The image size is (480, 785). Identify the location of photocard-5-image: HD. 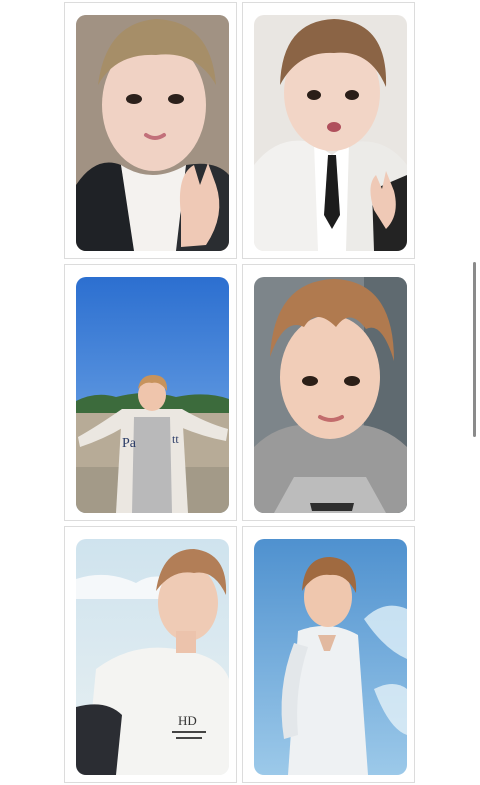
(152, 657).